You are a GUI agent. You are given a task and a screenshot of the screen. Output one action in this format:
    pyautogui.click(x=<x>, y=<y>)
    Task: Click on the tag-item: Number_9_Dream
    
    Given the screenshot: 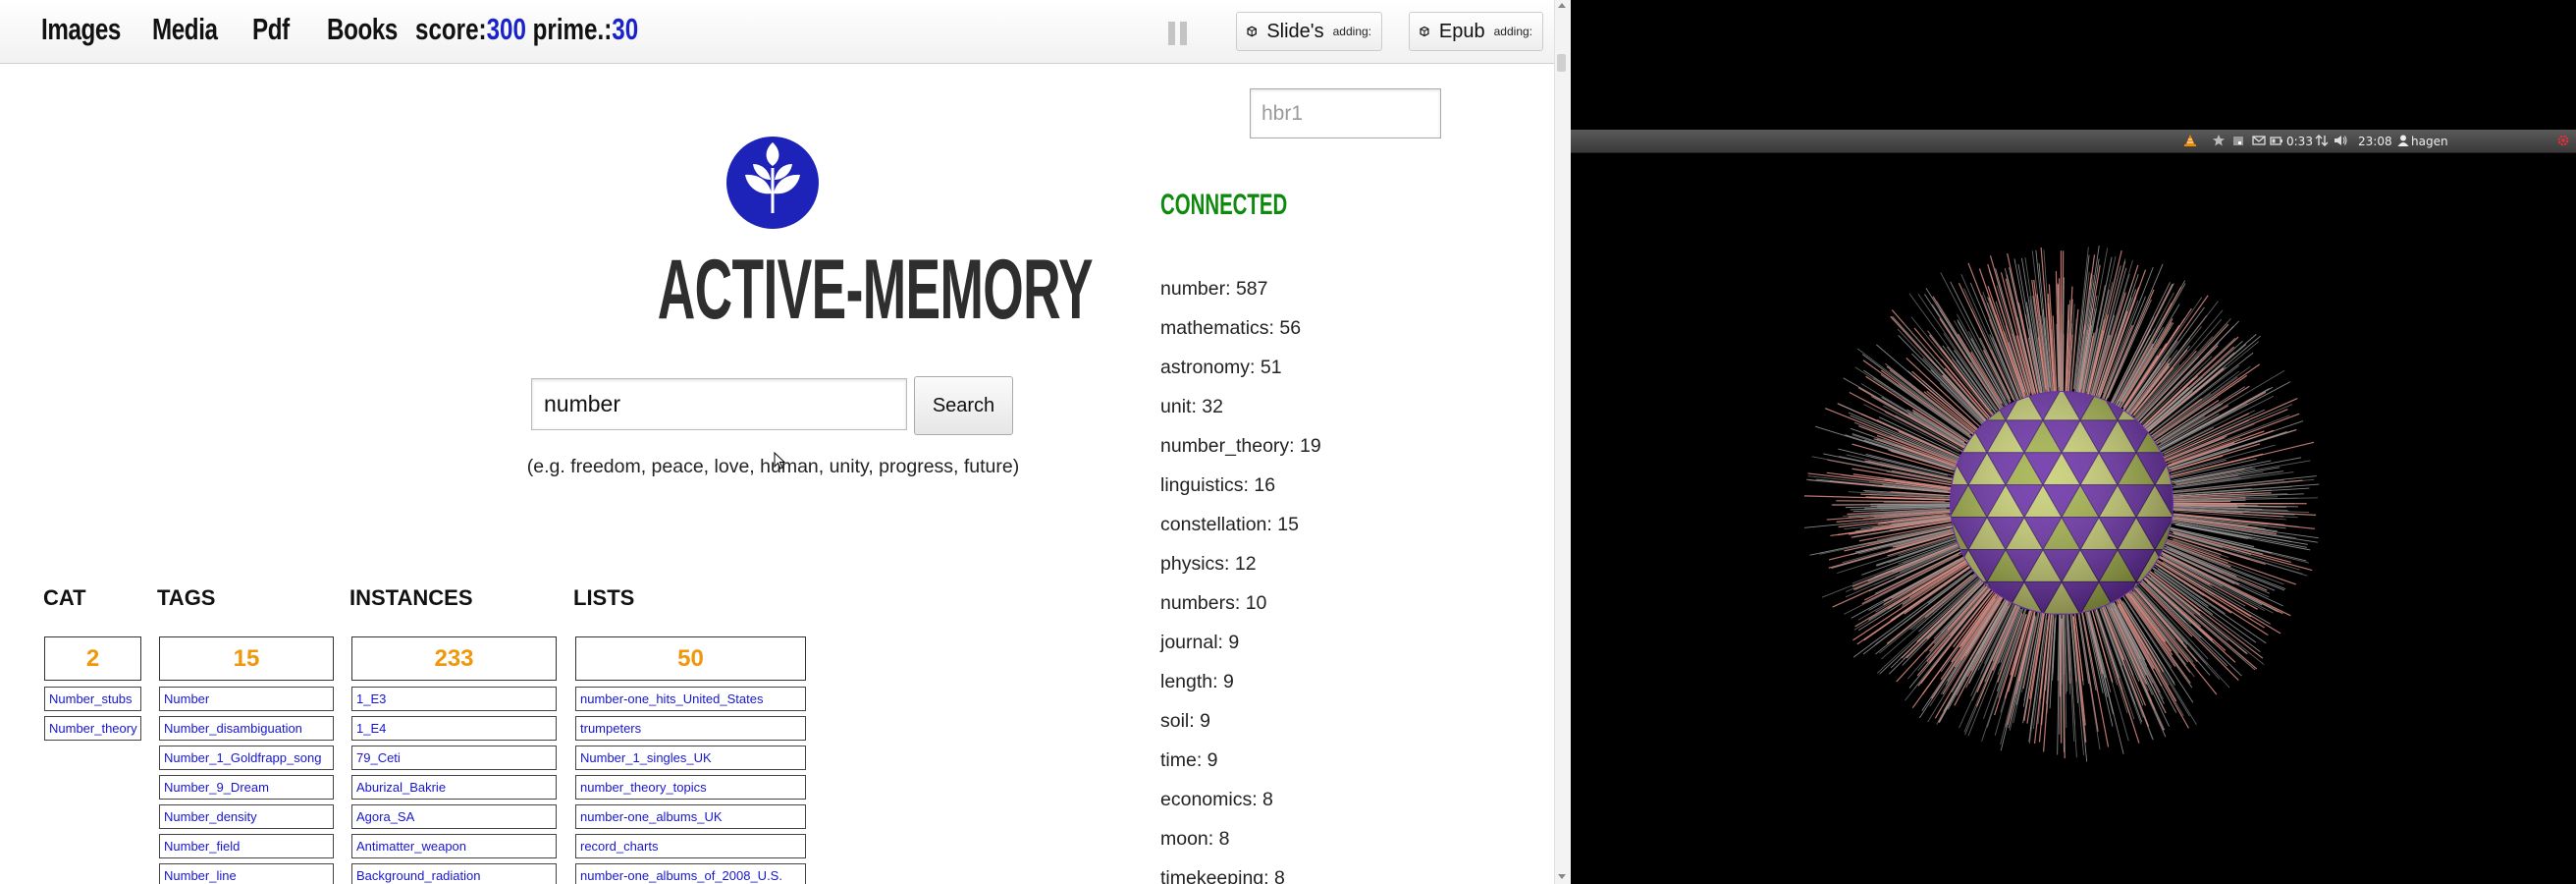 What is the action you would take?
    pyautogui.click(x=246, y=787)
    